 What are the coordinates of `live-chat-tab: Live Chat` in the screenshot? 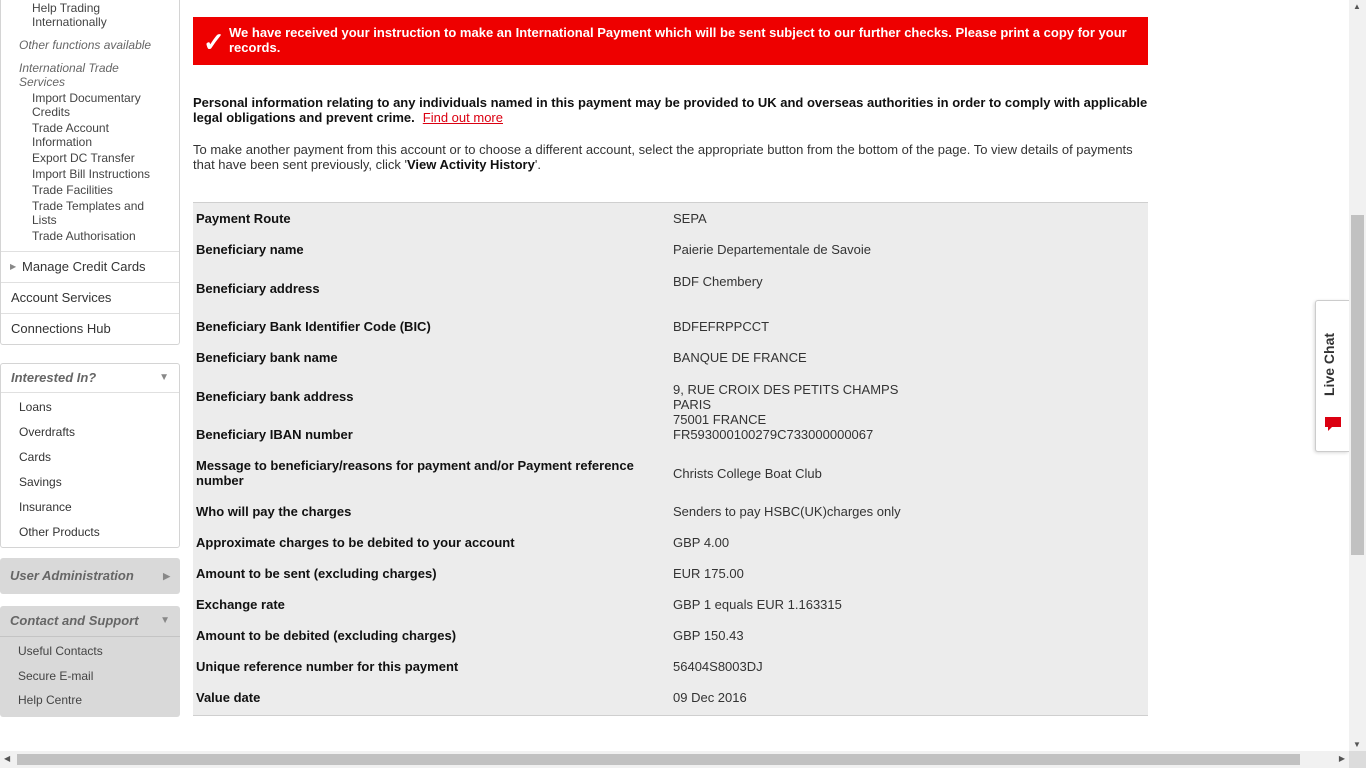 It's located at (1332, 376).